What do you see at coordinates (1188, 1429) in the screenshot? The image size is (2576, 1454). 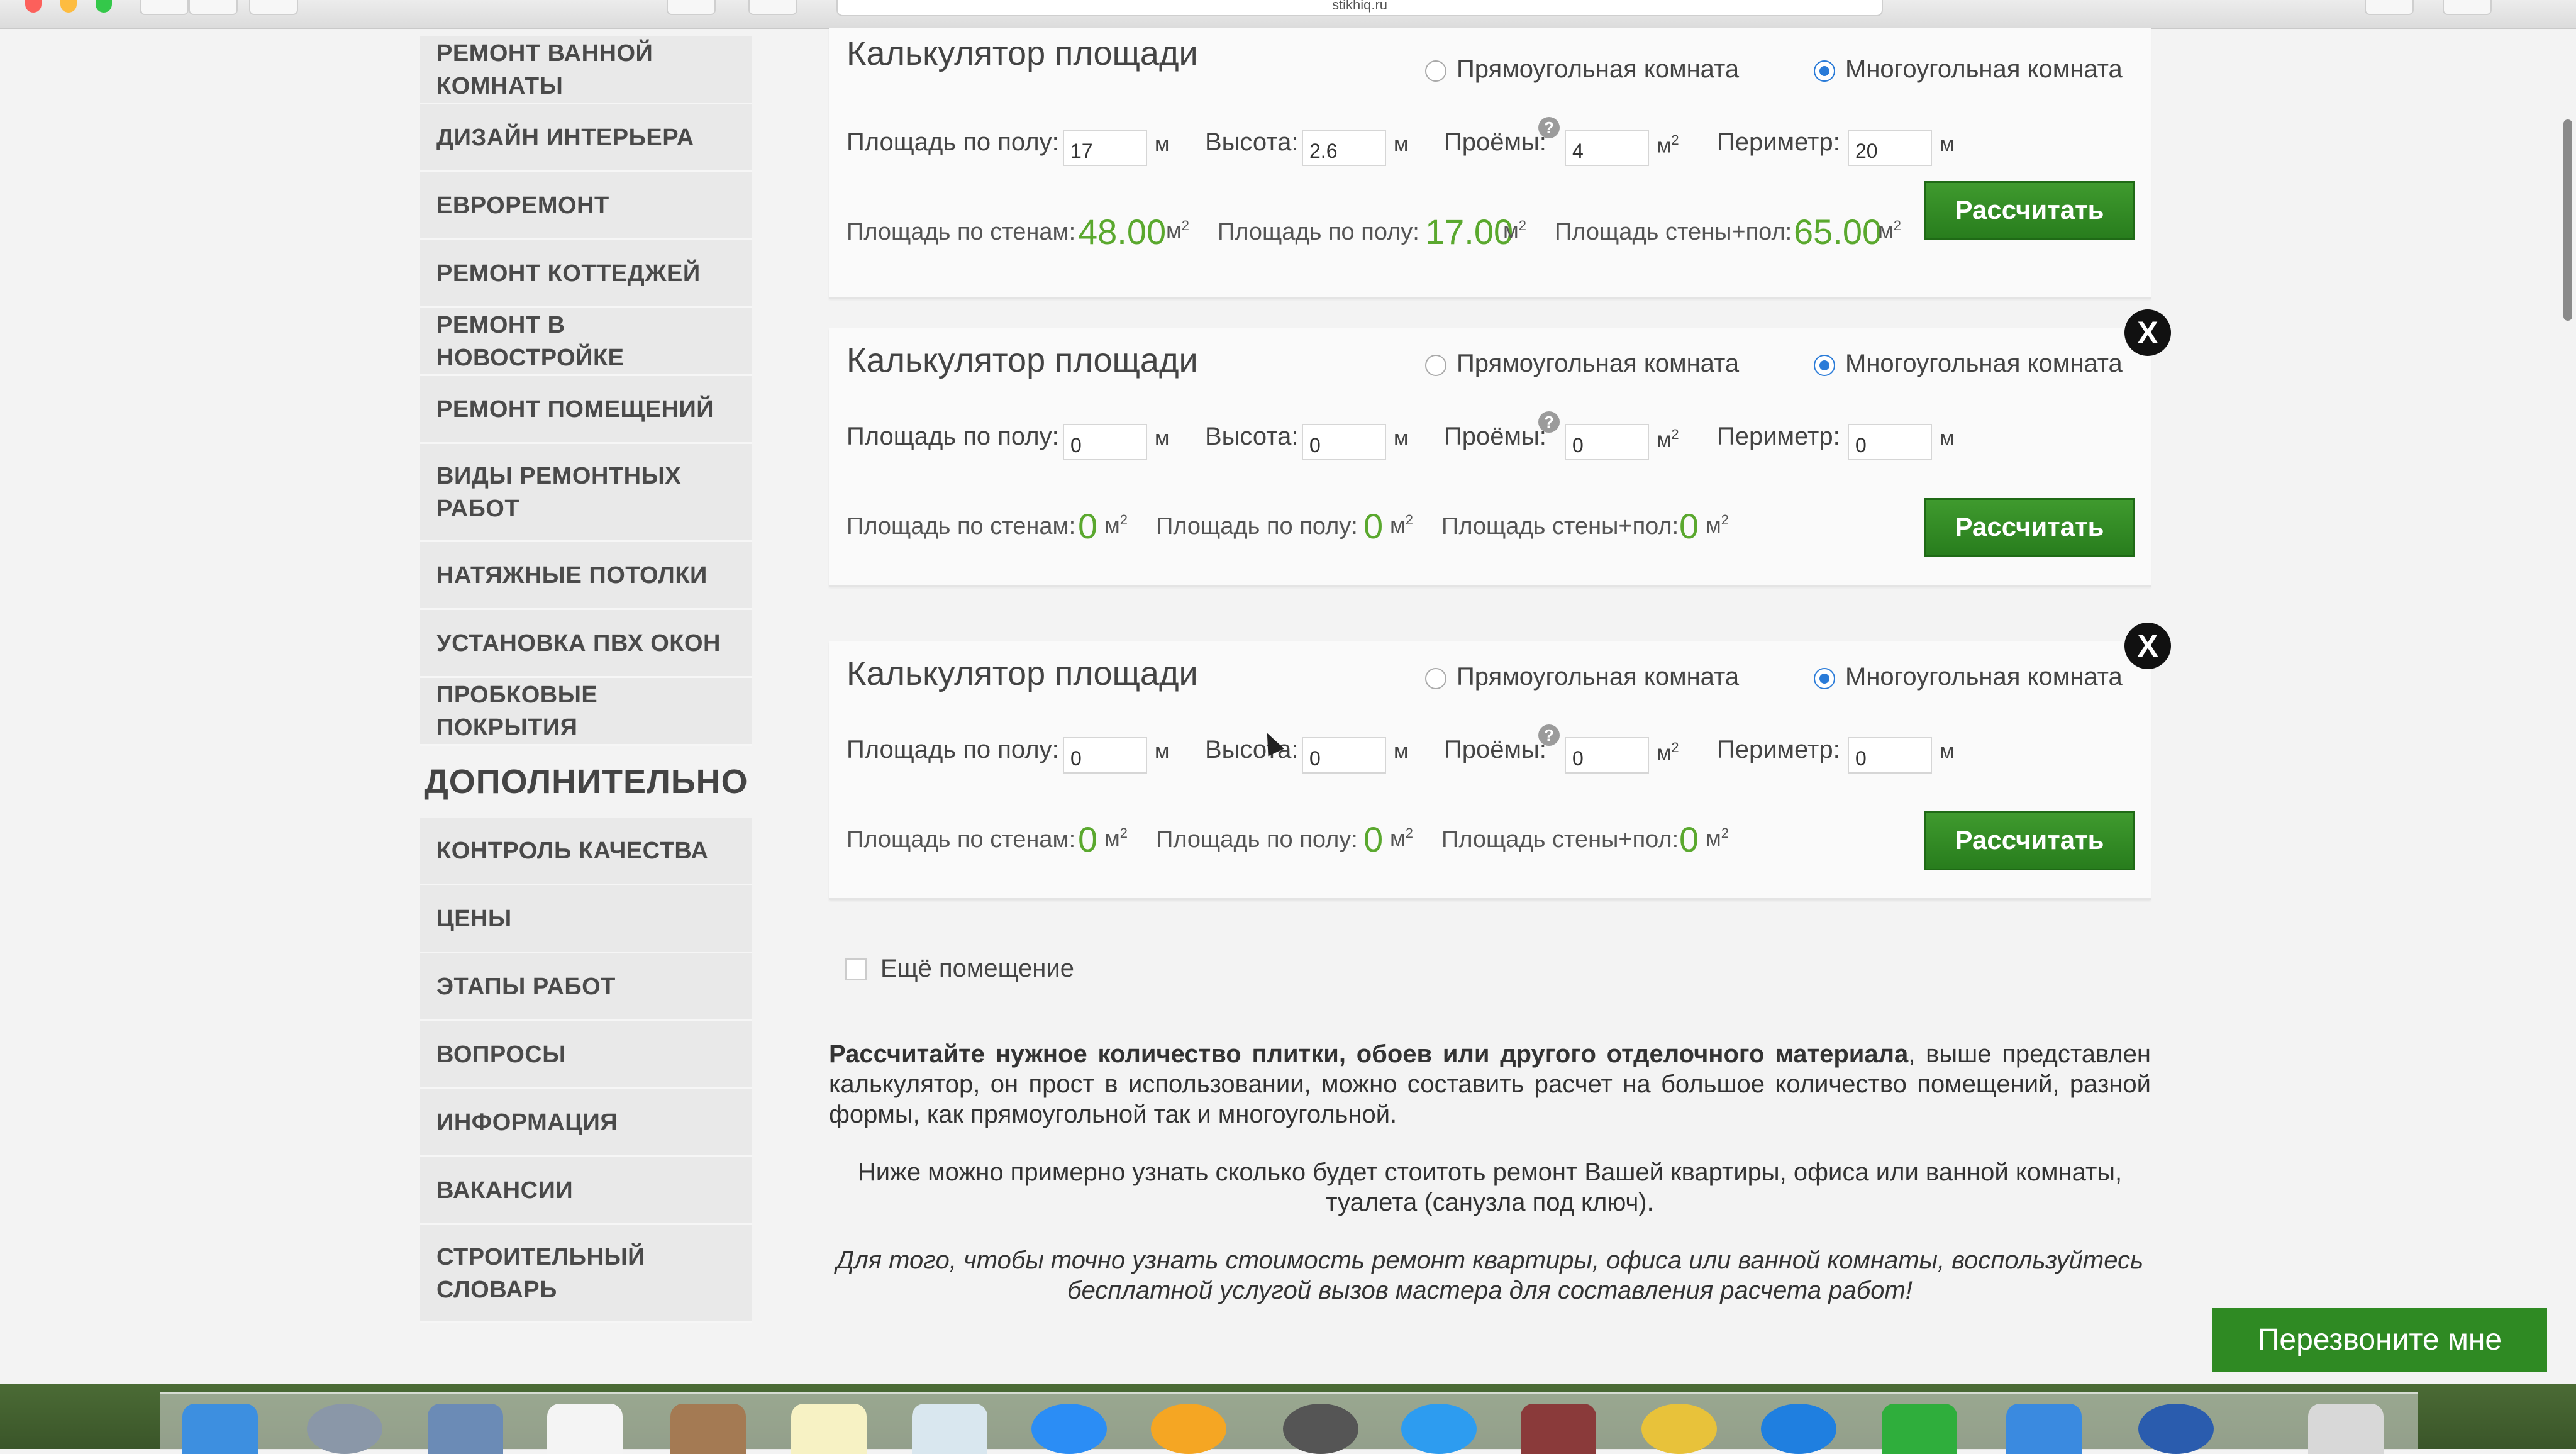 I see `ibooks-icon` at bounding box center [1188, 1429].